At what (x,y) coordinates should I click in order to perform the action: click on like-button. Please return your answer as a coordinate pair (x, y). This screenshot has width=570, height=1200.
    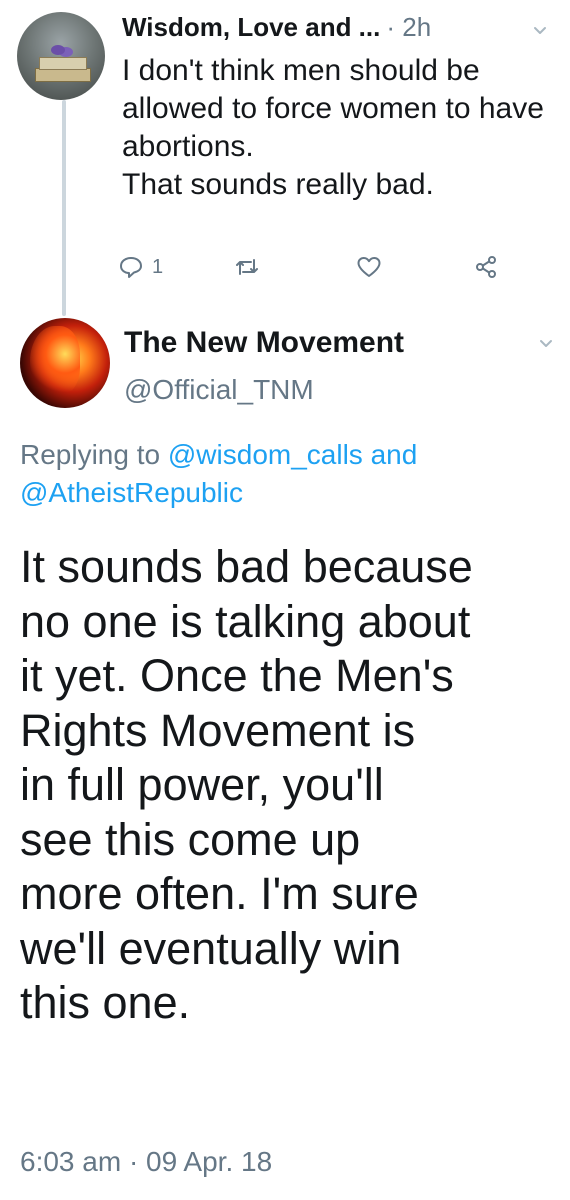
    Looking at the image, I should click on (369, 267).